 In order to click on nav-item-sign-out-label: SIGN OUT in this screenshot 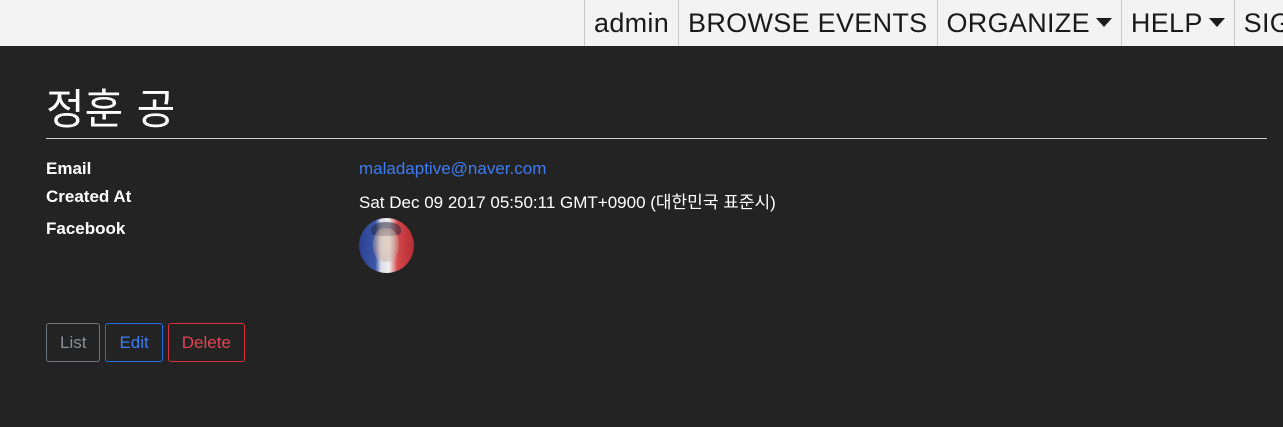, I will do `click(1263, 22)`.